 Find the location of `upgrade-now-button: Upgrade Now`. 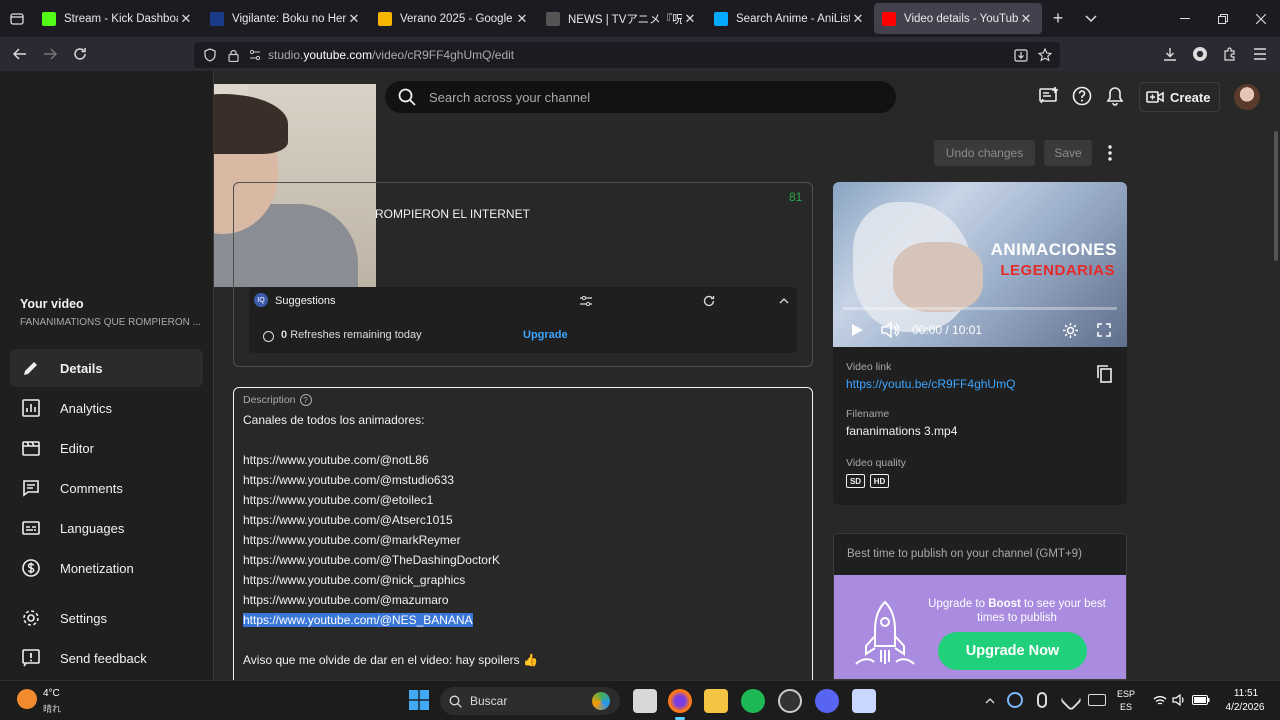

upgrade-now-button: Upgrade Now is located at coordinates (1012, 651).